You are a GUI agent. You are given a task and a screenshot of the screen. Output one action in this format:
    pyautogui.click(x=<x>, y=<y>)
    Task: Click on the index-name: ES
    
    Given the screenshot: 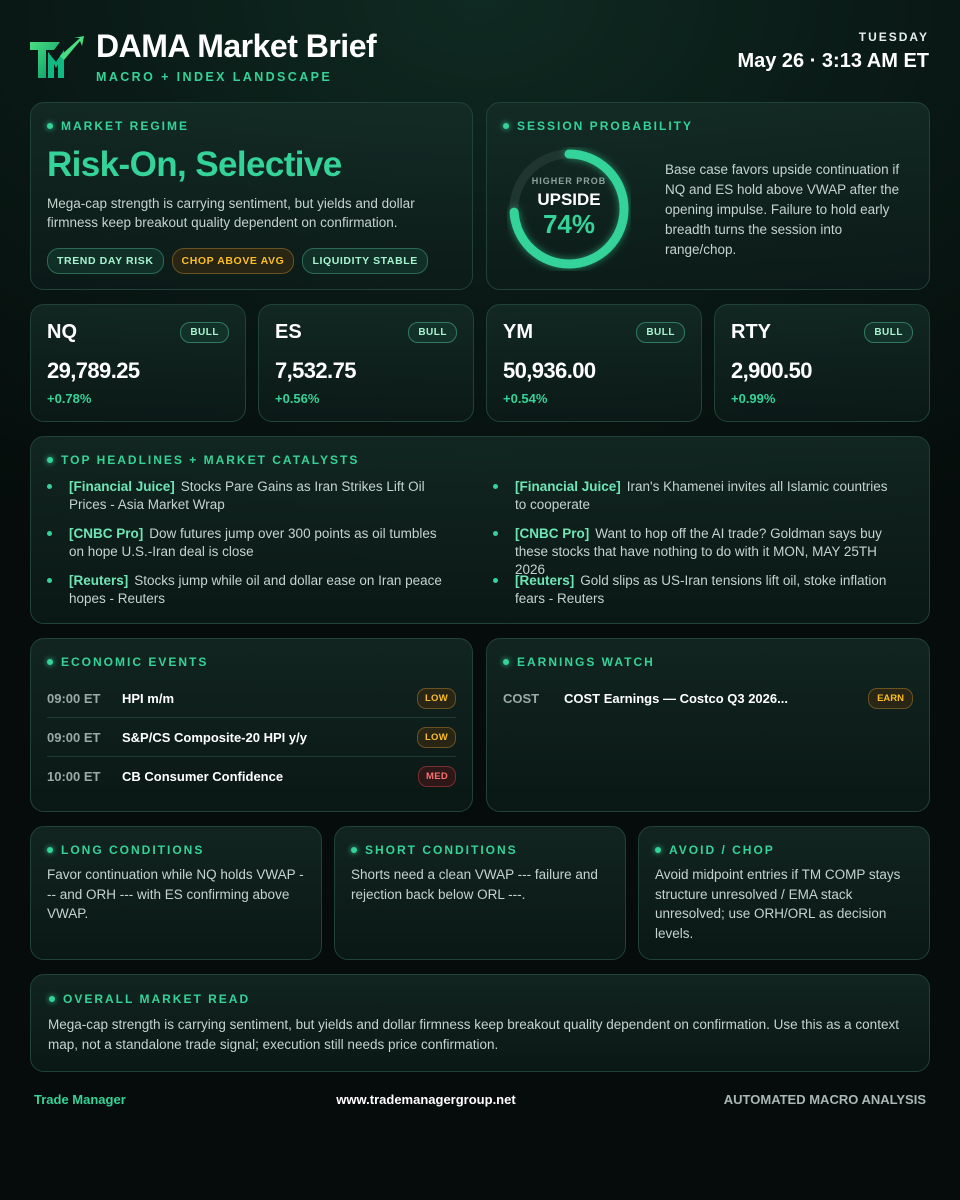 What is the action you would take?
    pyautogui.click(x=288, y=332)
    